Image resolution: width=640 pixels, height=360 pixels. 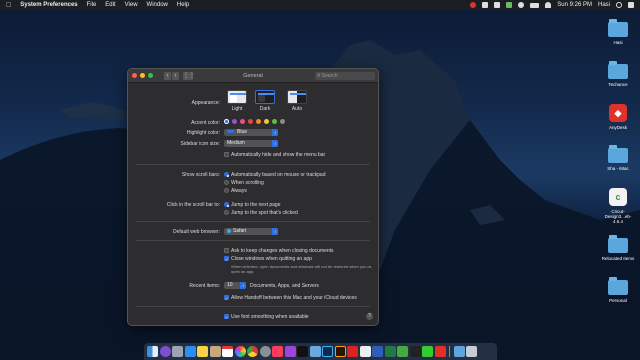 I want to click on scroll-auto-radio, so click(x=226, y=174).